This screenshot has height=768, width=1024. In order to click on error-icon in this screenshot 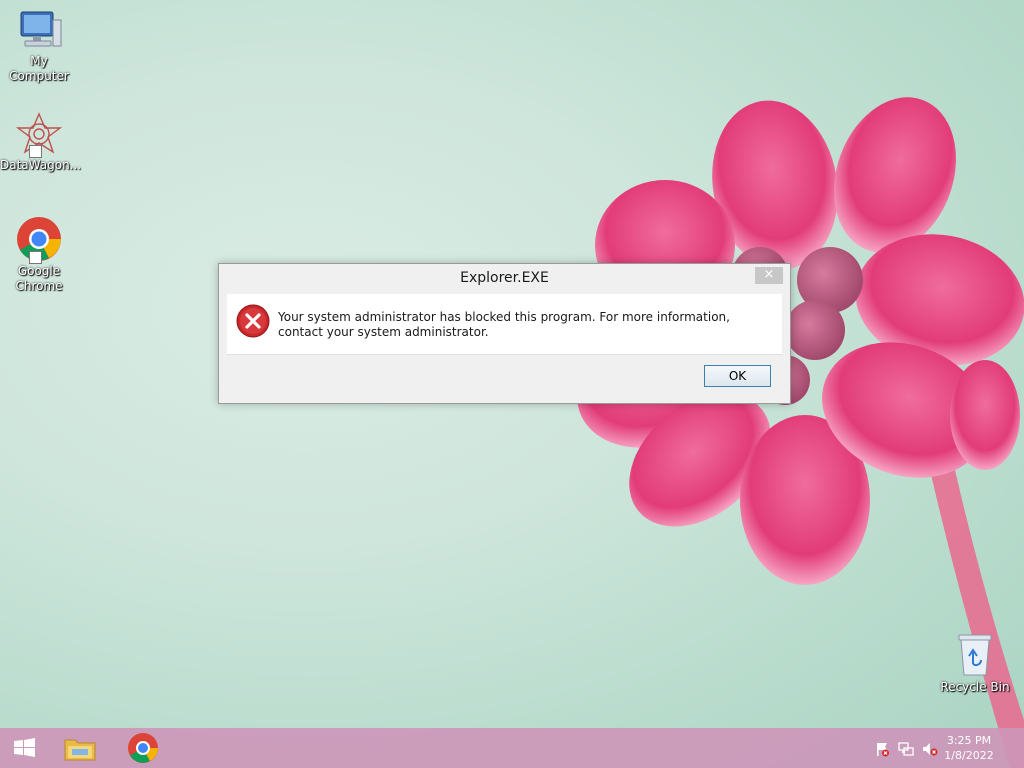, I will do `click(253, 321)`.